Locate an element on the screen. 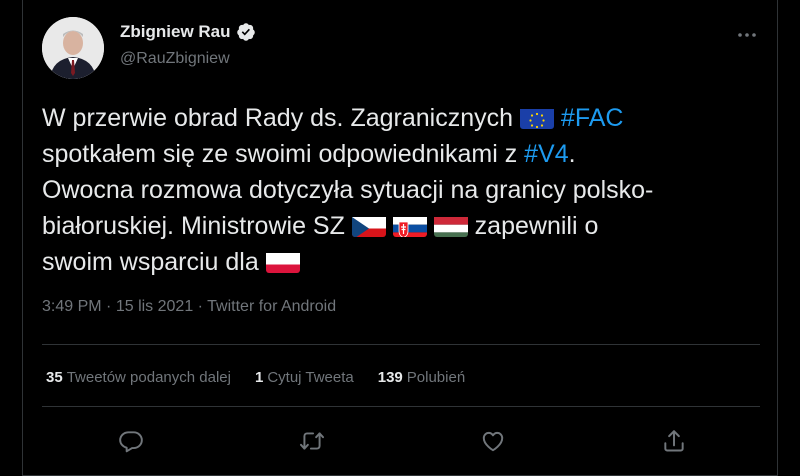 The image size is (800, 476). tweet-actions is located at coordinates (401, 443).